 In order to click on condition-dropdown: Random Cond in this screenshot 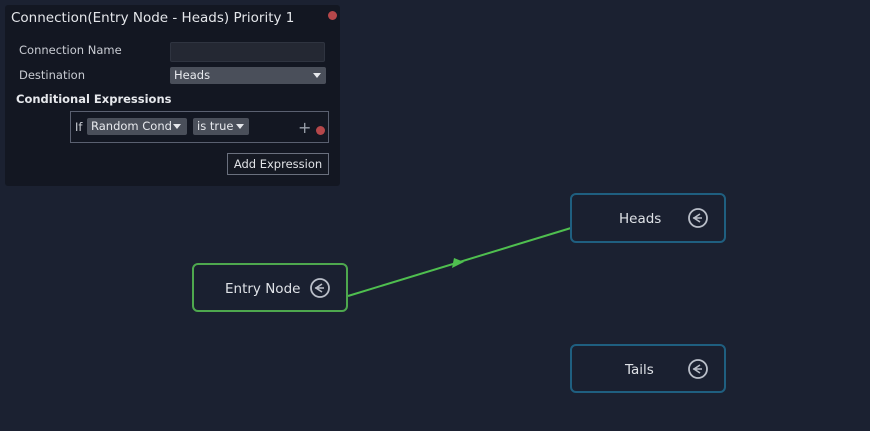, I will do `click(137, 126)`.